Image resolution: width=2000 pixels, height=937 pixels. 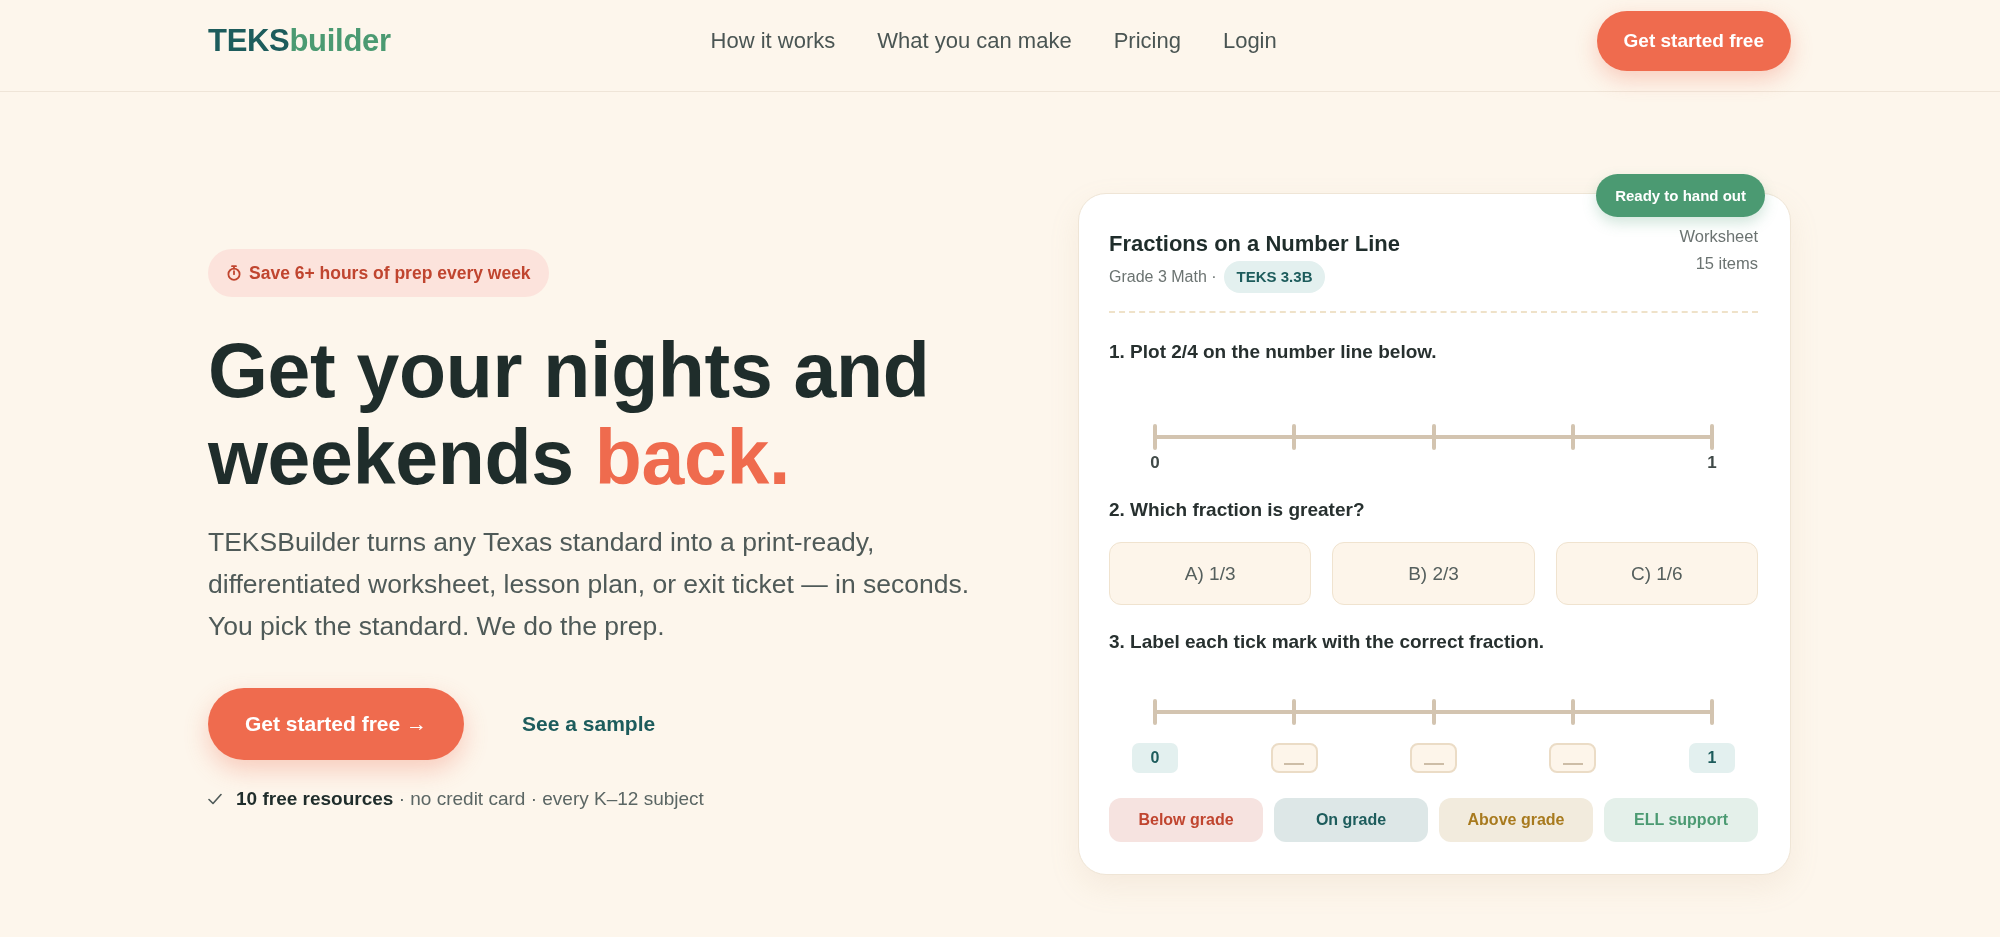 What do you see at coordinates (974, 41) in the screenshot?
I see `nav-link: What you can make` at bounding box center [974, 41].